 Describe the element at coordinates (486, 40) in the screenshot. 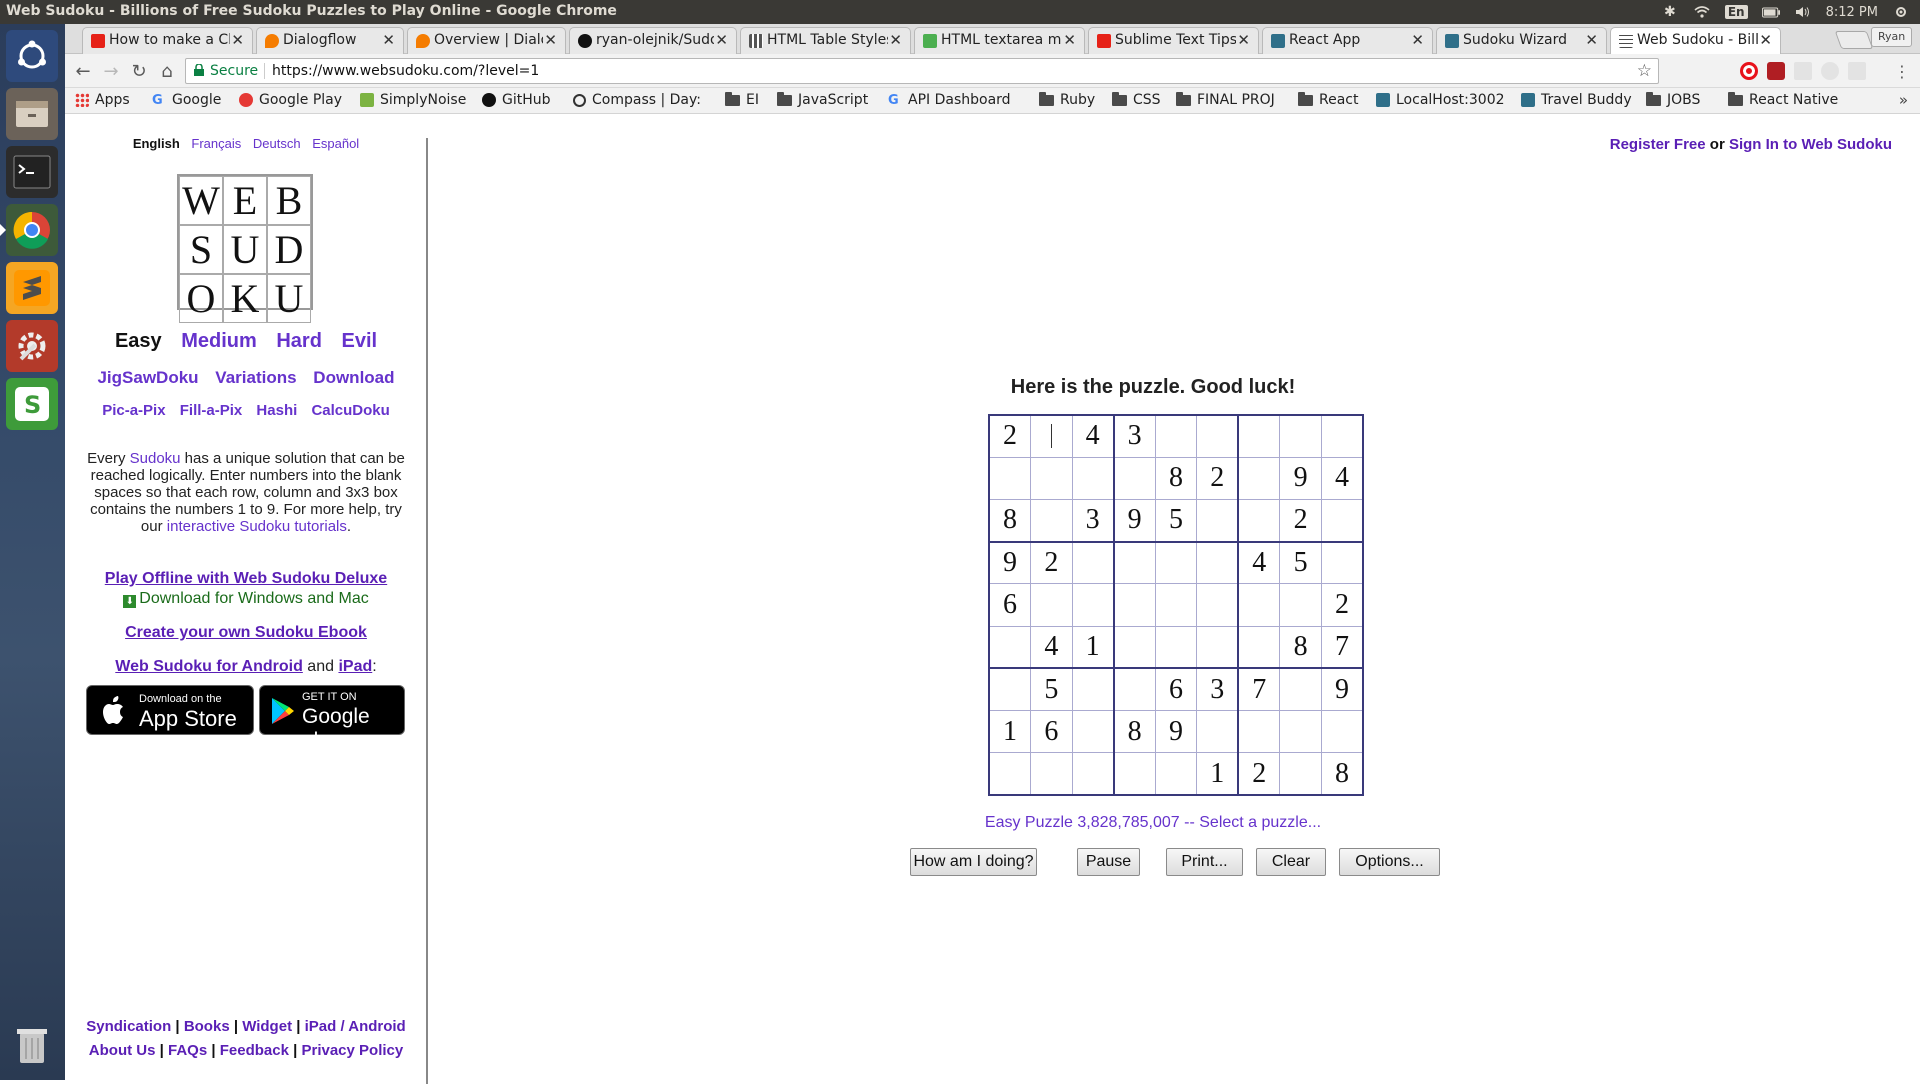

I see `tab-overview-dialogflow: Overview | Dialogflow ✕` at that location.